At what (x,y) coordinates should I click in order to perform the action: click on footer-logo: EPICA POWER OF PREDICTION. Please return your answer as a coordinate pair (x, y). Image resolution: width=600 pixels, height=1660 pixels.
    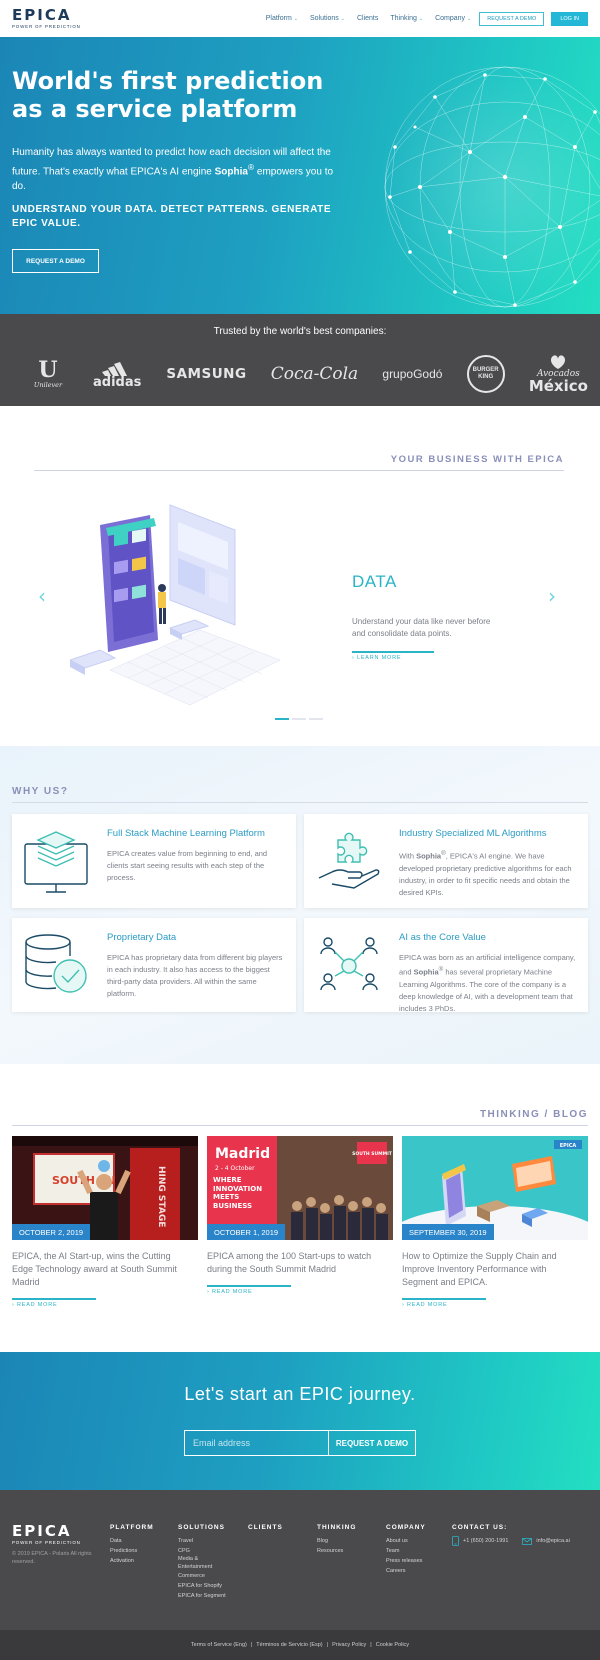
    Looking at the image, I should click on (57, 1534).